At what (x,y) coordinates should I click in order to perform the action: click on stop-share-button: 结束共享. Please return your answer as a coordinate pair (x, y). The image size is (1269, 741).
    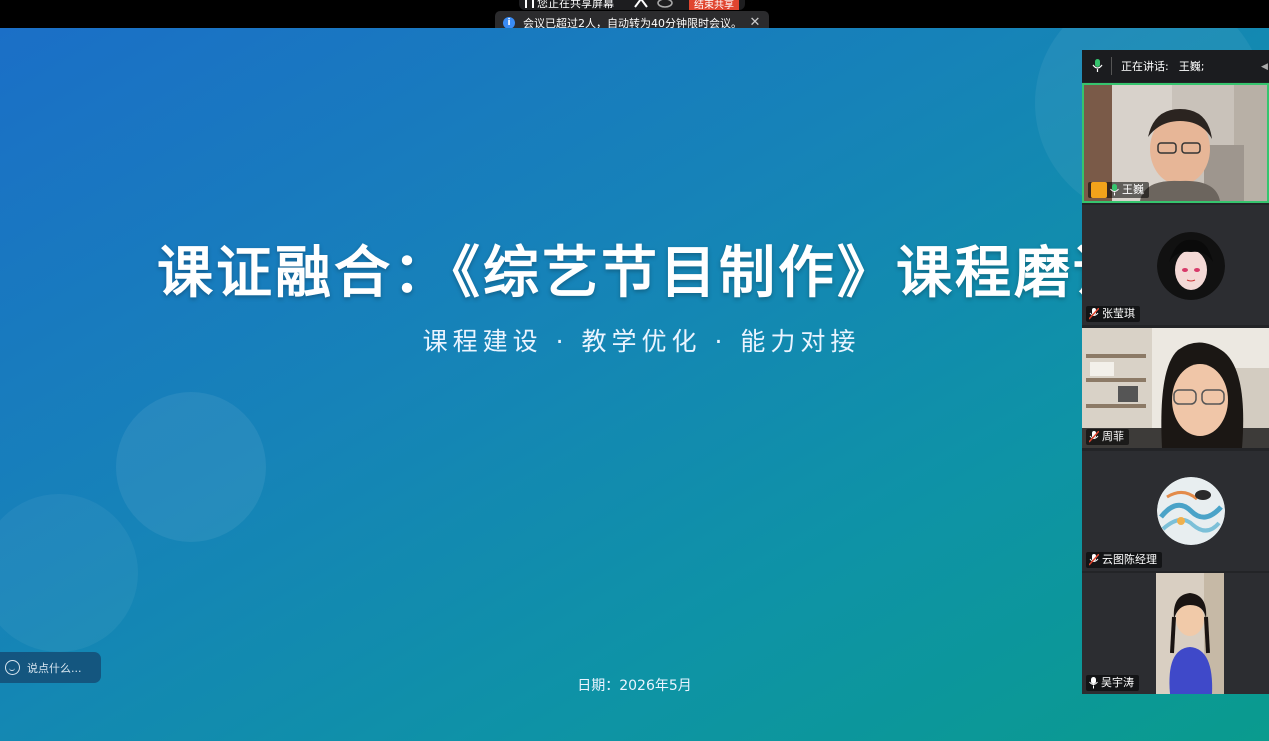
    Looking at the image, I should click on (714, 5).